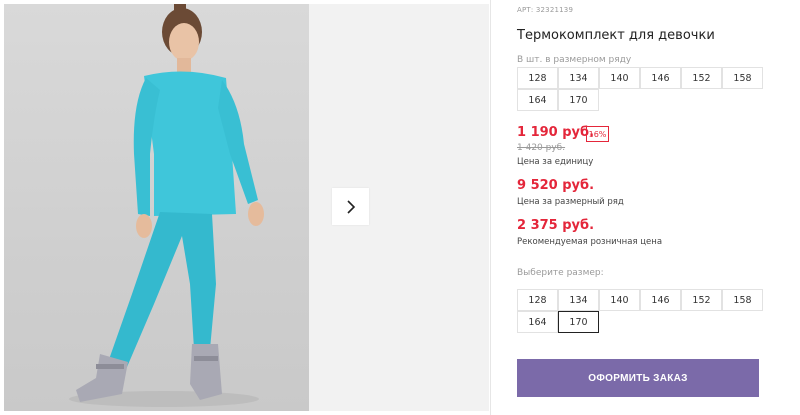 The image size is (800, 415). I want to click on size-row-label: В шт. в размерном ряду, so click(574, 60).